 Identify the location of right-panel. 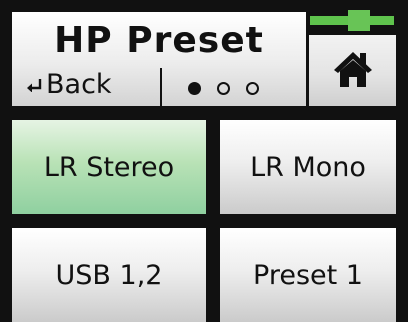
(351, 58).